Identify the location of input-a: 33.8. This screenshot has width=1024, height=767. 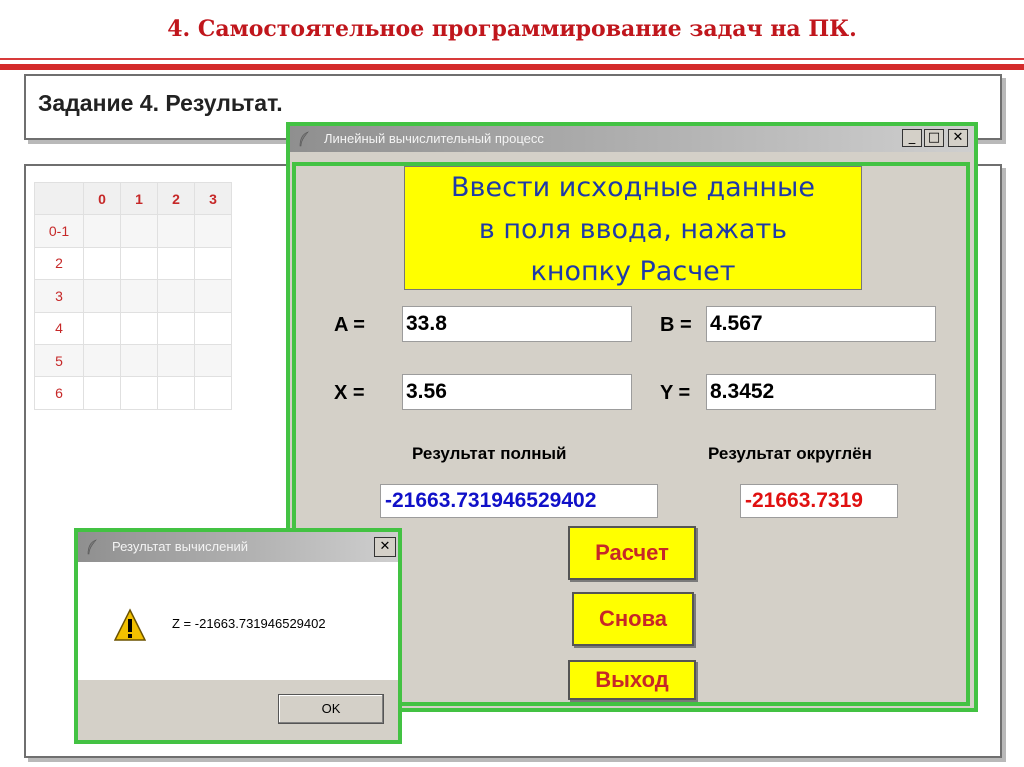
(517, 324).